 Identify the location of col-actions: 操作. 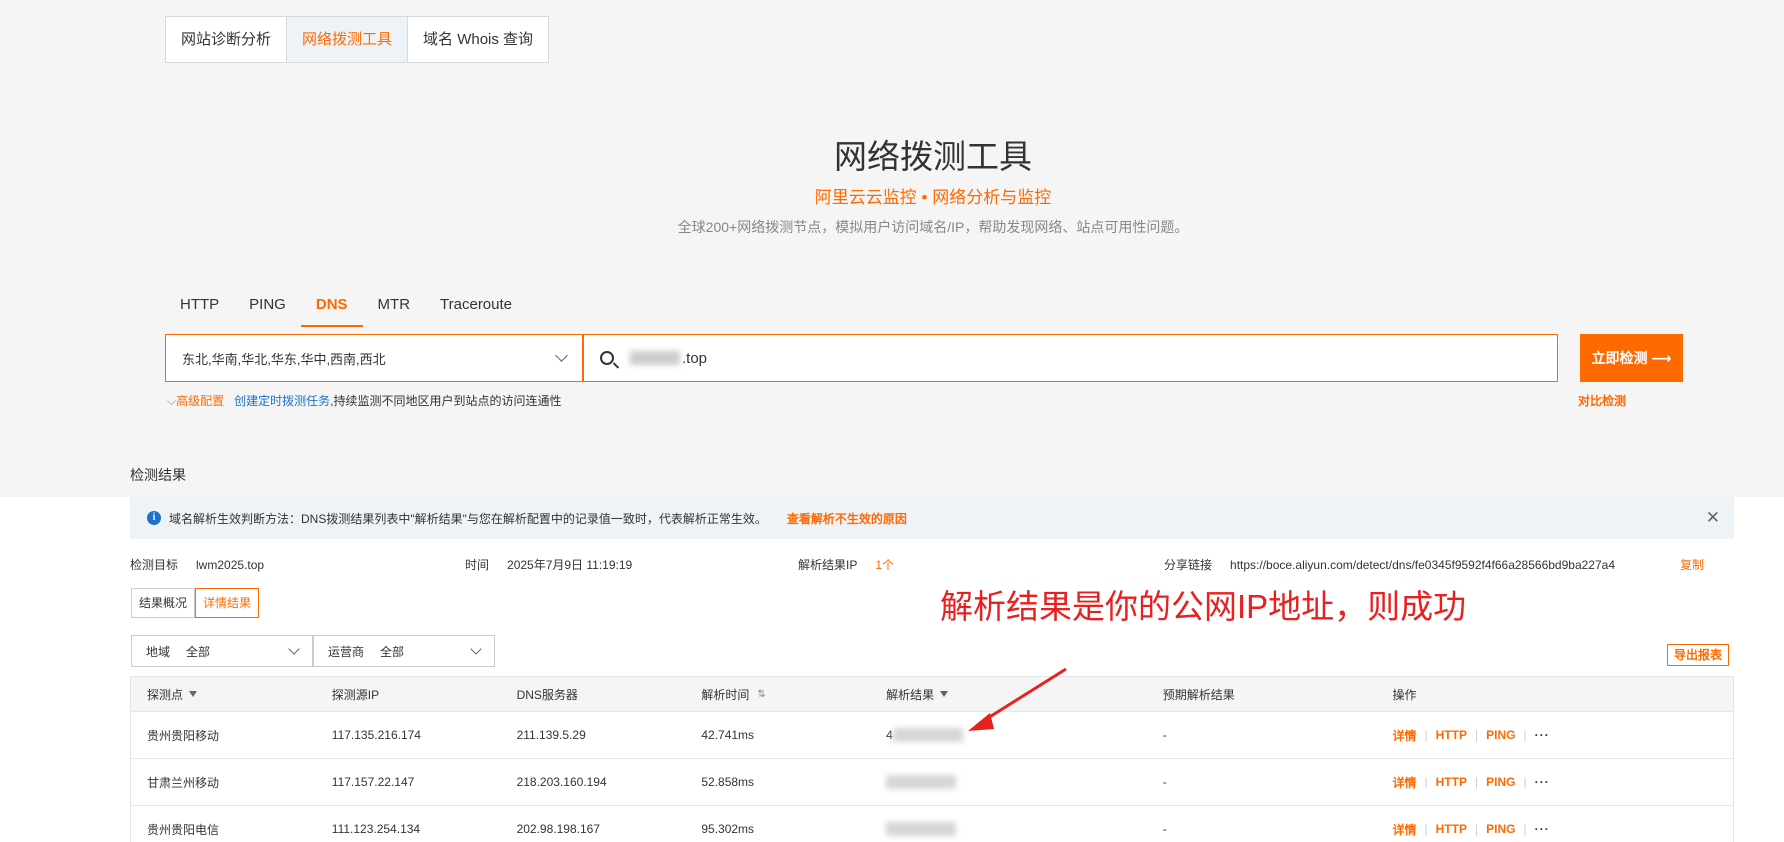
(1404, 694).